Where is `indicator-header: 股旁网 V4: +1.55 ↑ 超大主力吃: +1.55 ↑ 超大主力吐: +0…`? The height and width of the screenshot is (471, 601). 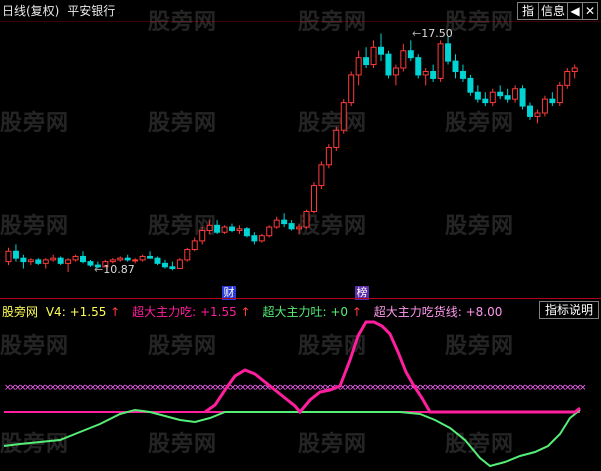 indicator-header: 股旁网 V4: +1.55 ↑ 超大主力吃: +1.55 ↑ 超大主力吐: +0… is located at coordinates (254, 311).